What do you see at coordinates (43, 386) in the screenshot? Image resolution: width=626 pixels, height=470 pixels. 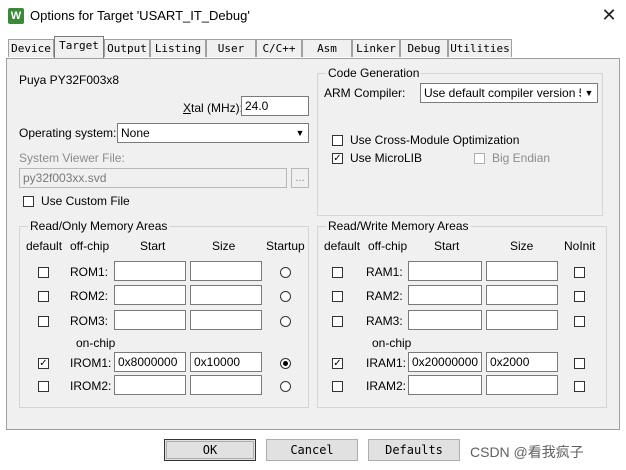 I see `irom2-default-checkbox` at bounding box center [43, 386].